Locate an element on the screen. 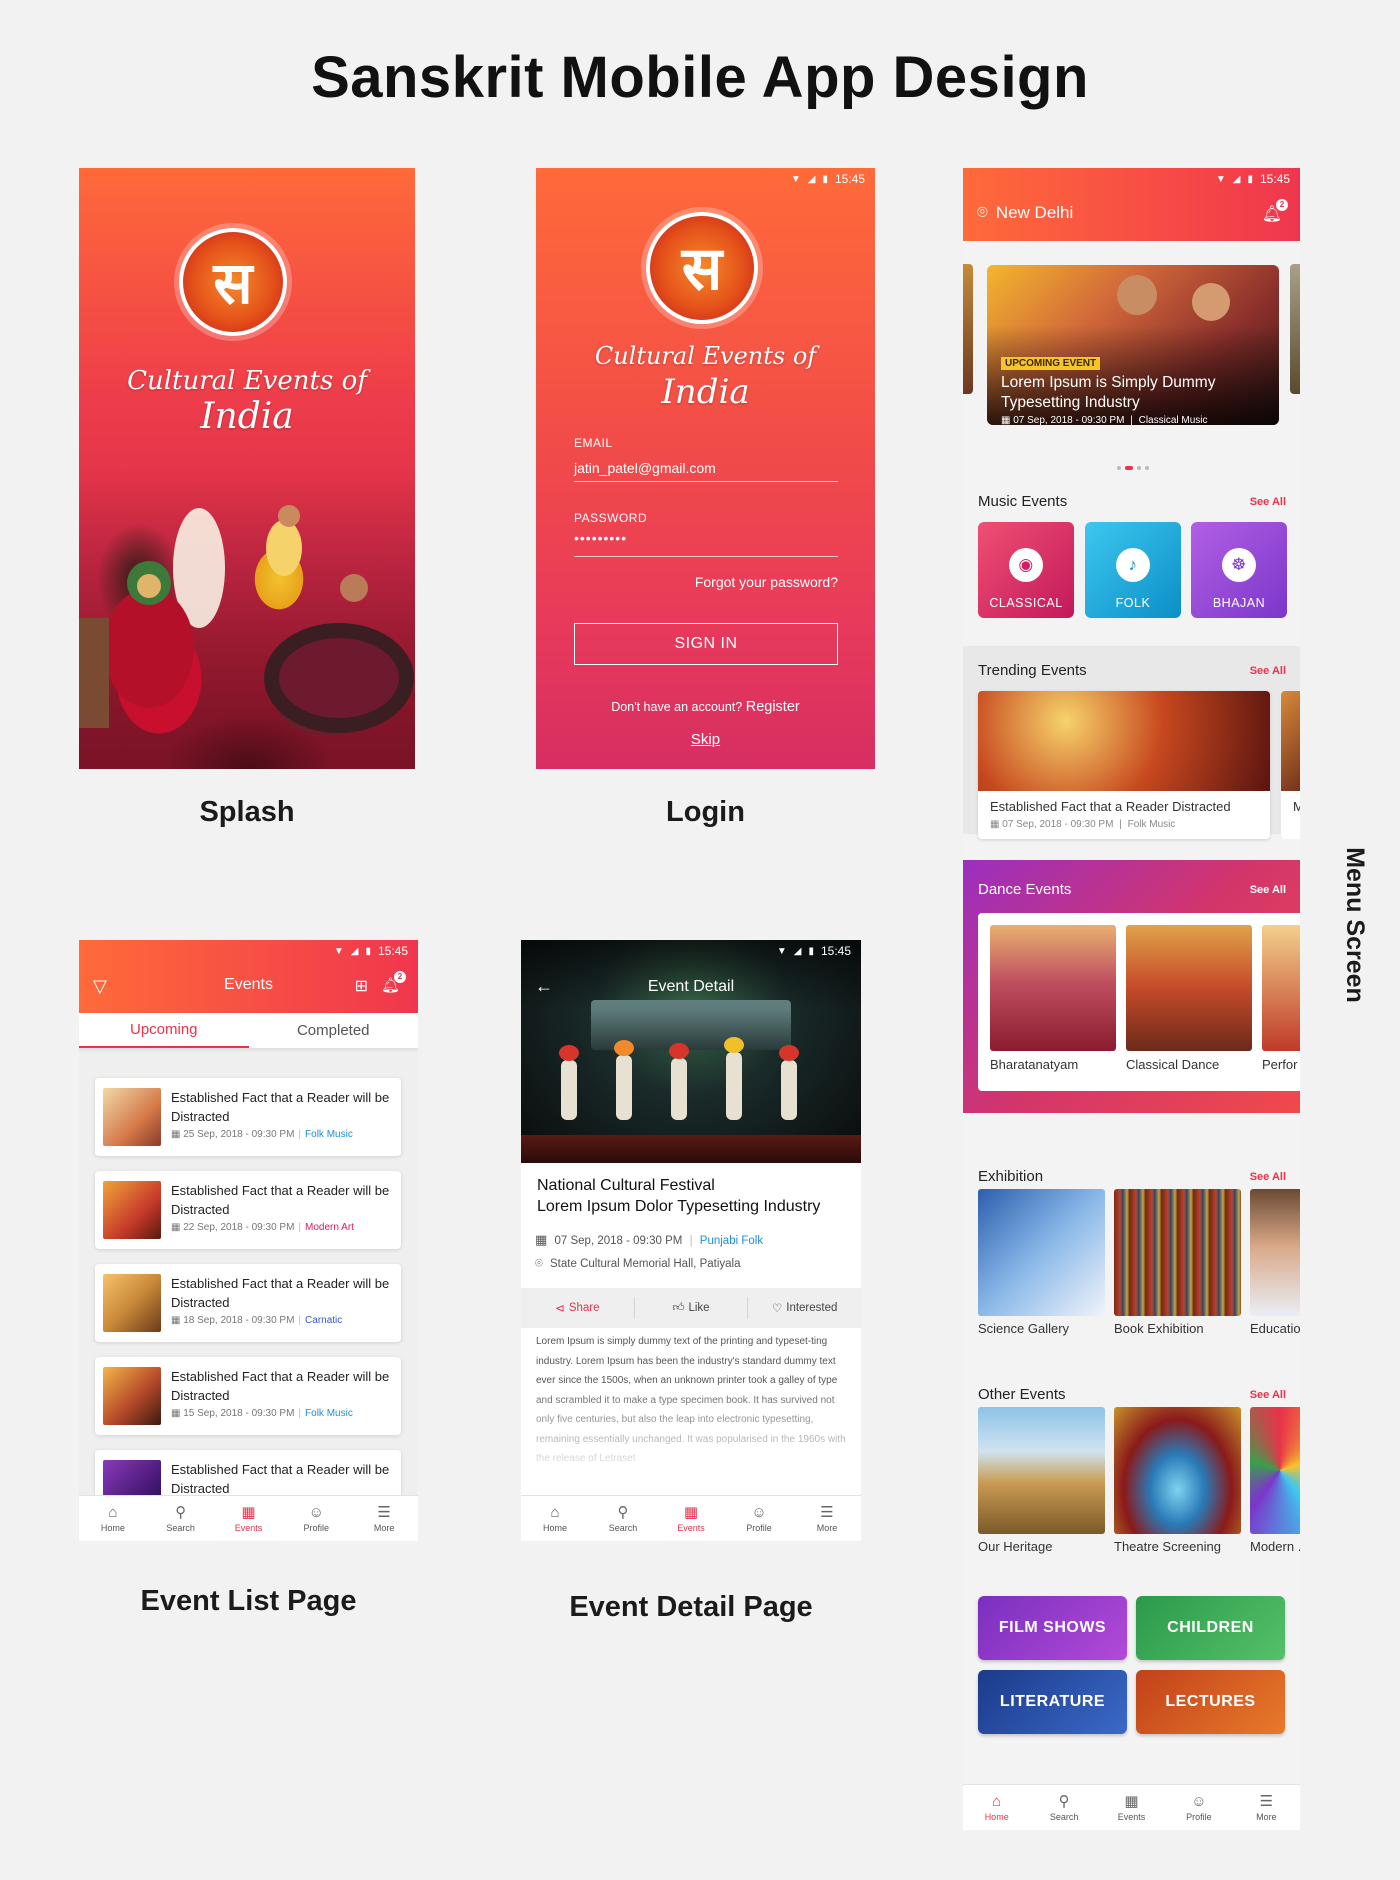 Image resolution: width=1400 pixels, height=1880 pixels. dance-thumb-performance is located at coordinates (1281, 988).